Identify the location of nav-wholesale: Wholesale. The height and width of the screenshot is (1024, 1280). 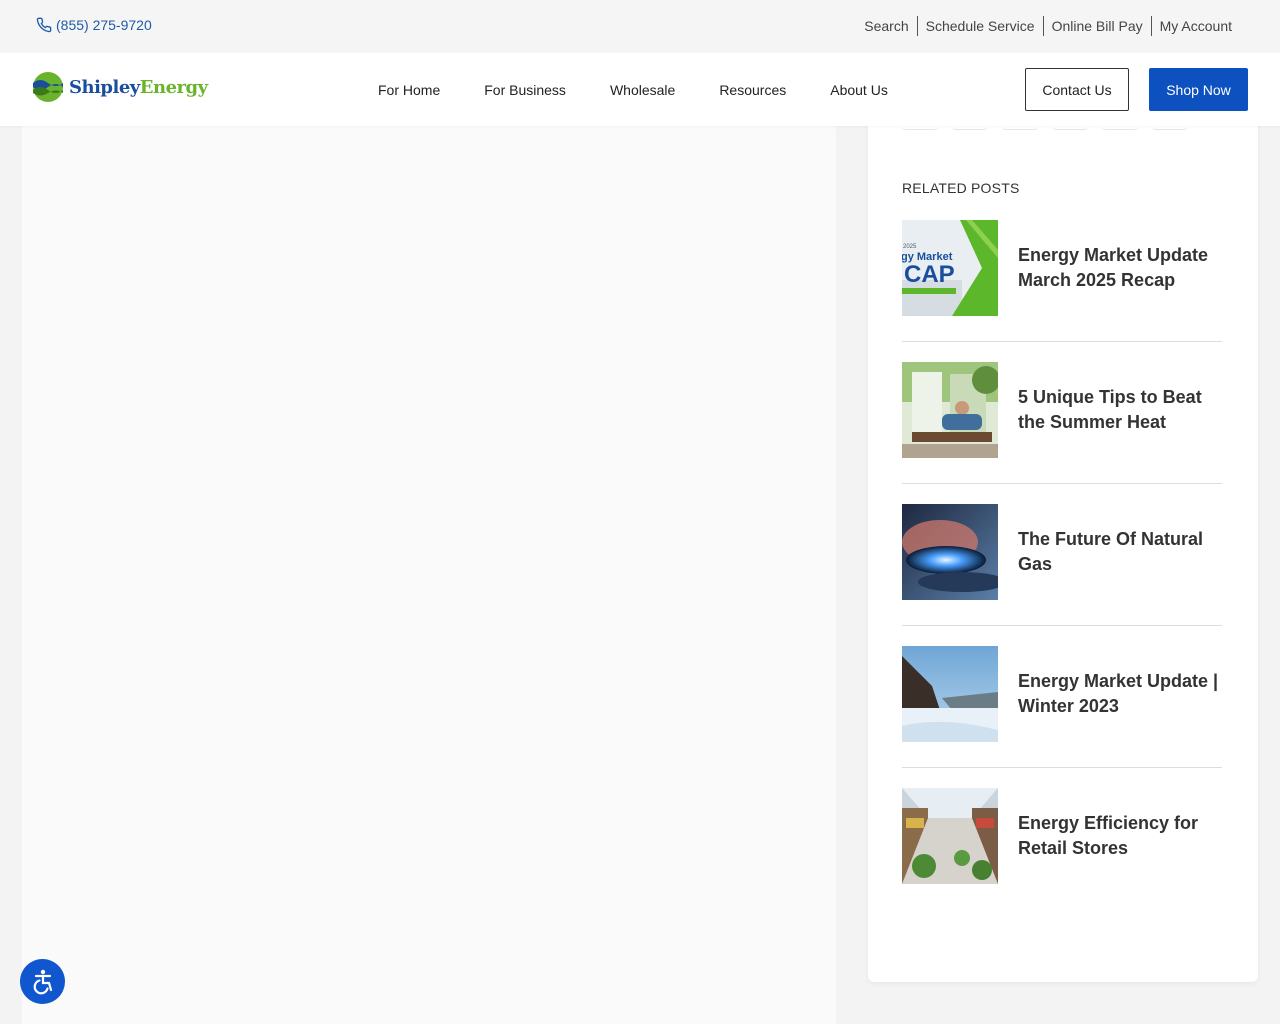
(642, 90).